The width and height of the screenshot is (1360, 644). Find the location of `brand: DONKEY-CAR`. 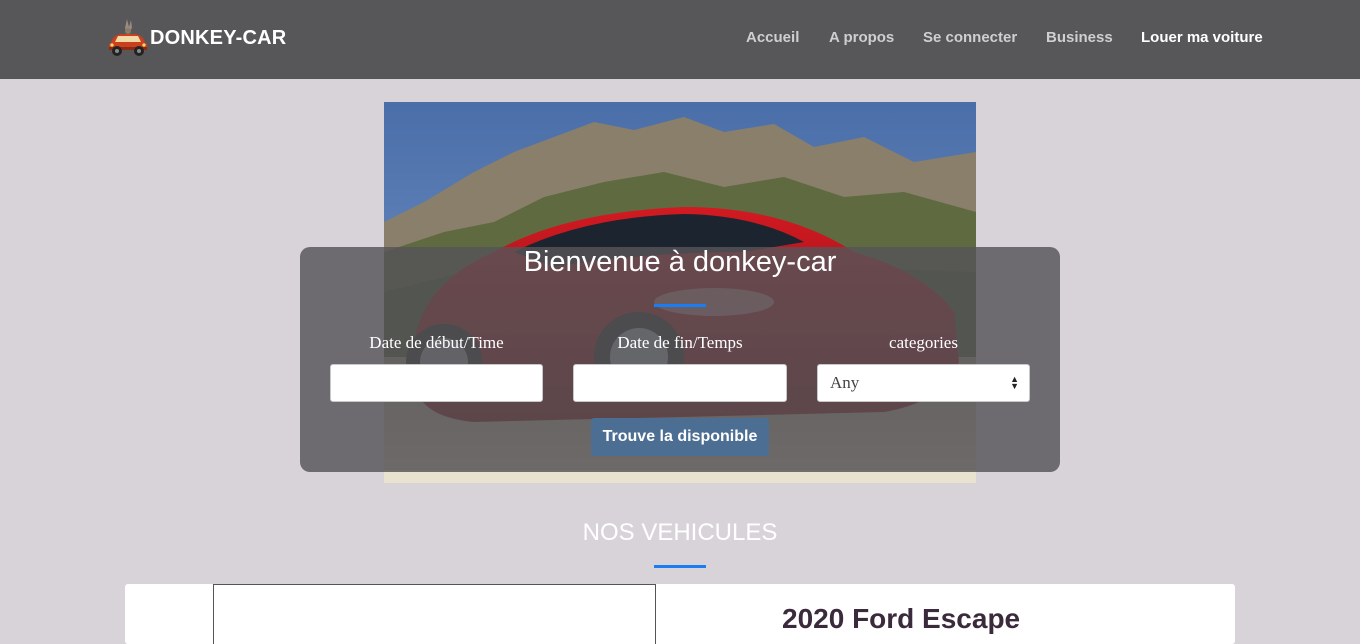

brand: DONKEY-CAR is located at coordinates (196, 38).